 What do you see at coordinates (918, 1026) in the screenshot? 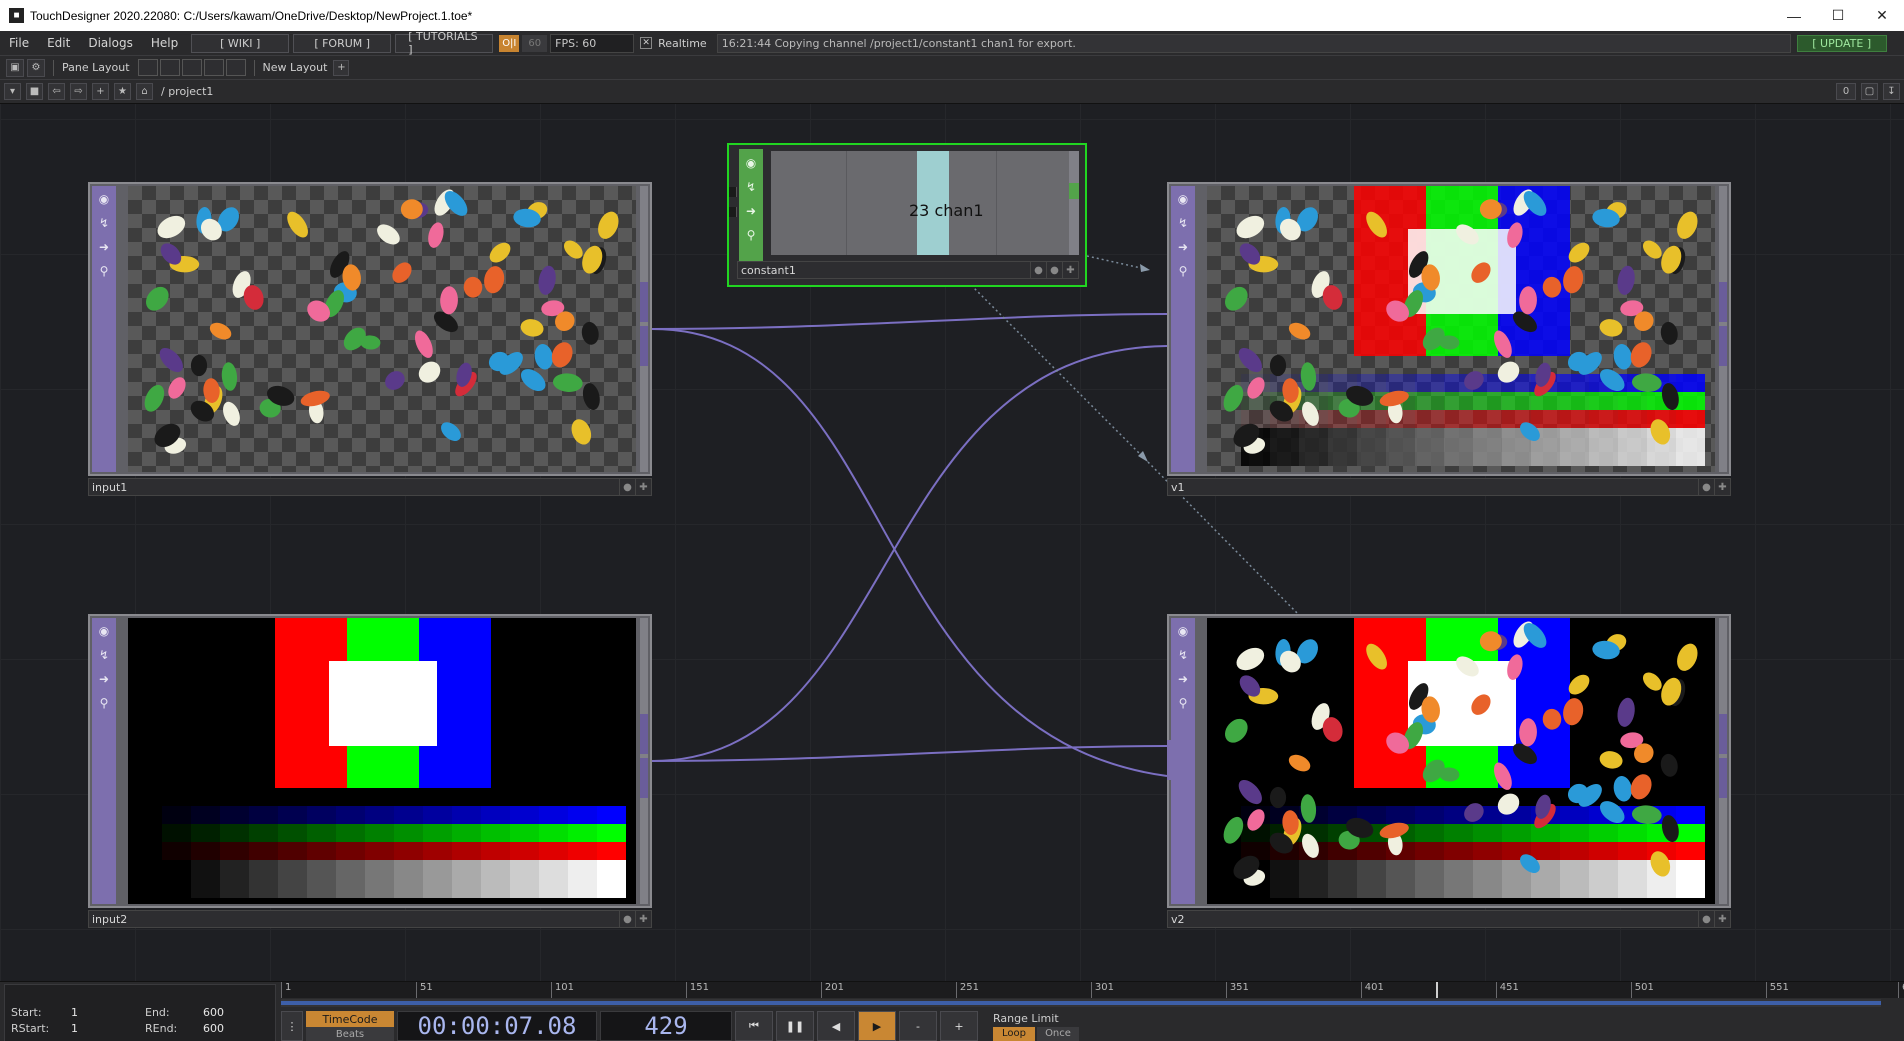
I see `decrease-rate-button: -` at bounding box center [918, 1026].